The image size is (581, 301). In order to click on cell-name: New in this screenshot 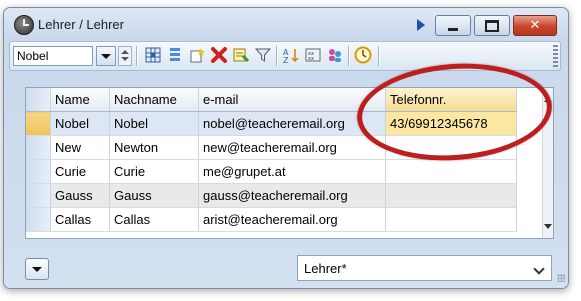, I will do `click(80, 147)`.